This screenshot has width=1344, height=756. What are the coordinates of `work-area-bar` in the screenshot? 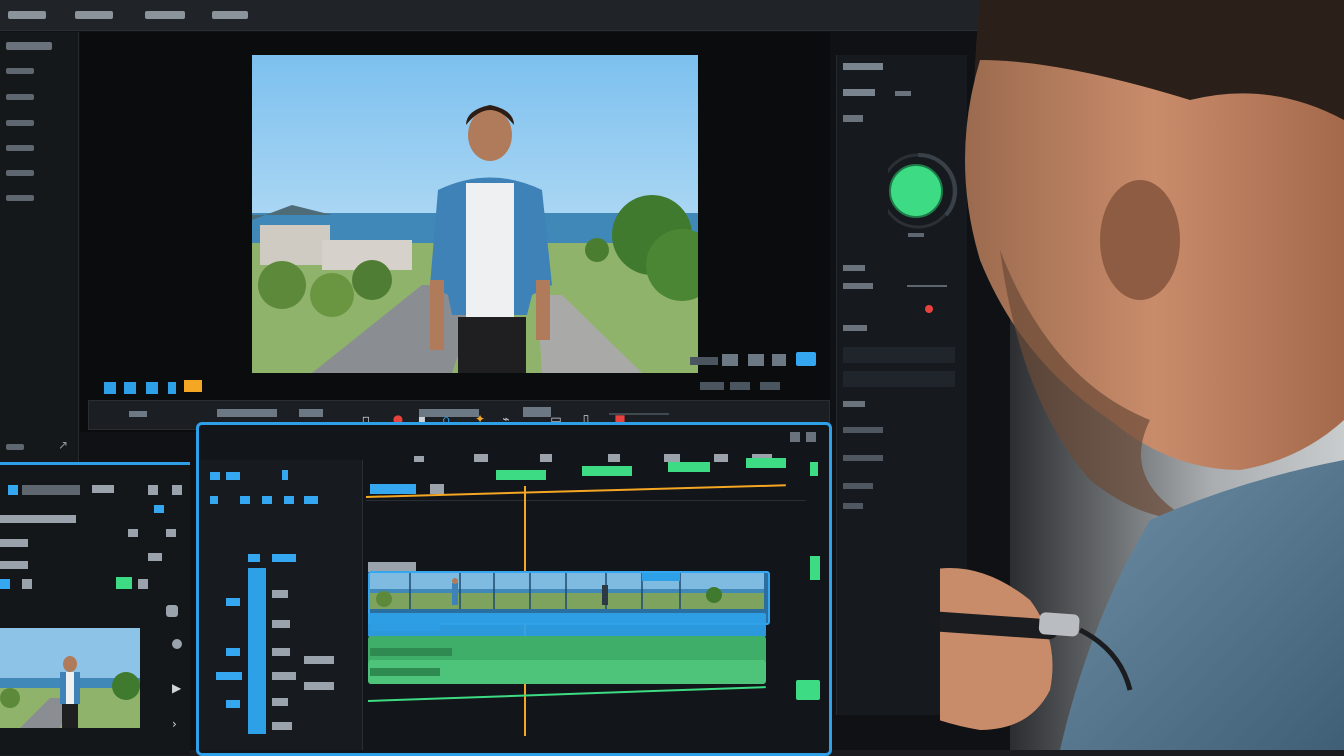 It's located at (575, 491).